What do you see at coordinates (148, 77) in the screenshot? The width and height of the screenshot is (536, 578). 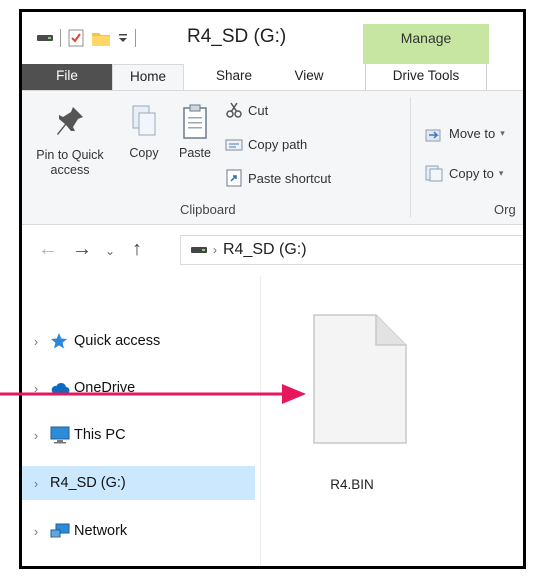 I see `tab-home: Home` at bounding box center [148, 77].